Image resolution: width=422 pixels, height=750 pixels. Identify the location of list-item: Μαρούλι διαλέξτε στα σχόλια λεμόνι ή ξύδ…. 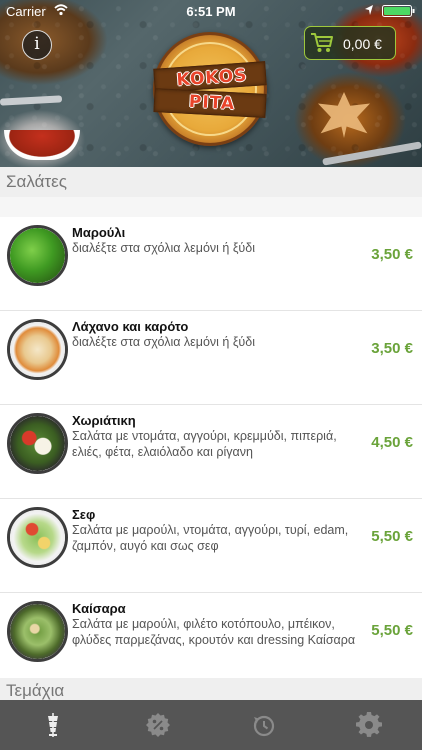
(211, 264).